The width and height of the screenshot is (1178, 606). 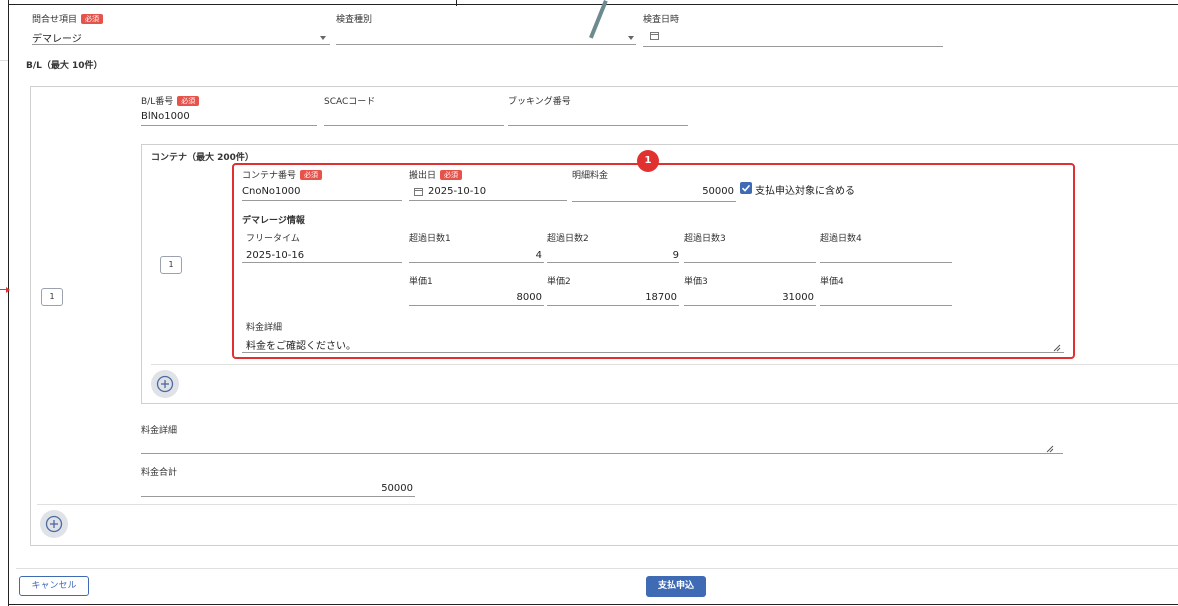 I want to click on add-bl-button, so click(x=54, y=524).